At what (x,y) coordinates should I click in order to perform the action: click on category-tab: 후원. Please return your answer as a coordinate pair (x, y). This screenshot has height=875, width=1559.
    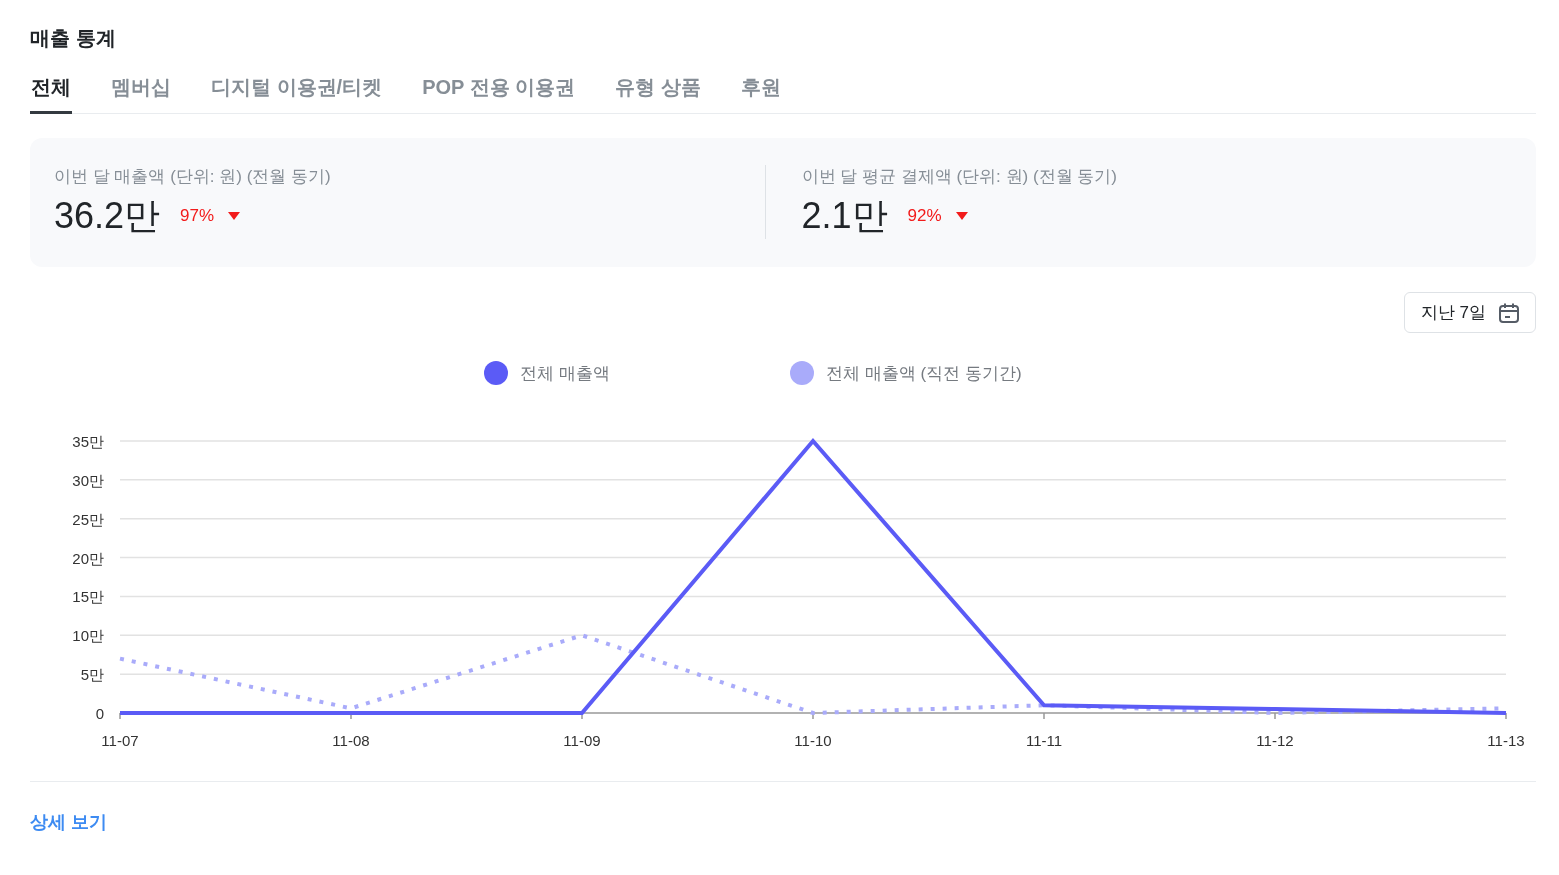
    Looking at the image, I should click on (760, 94).